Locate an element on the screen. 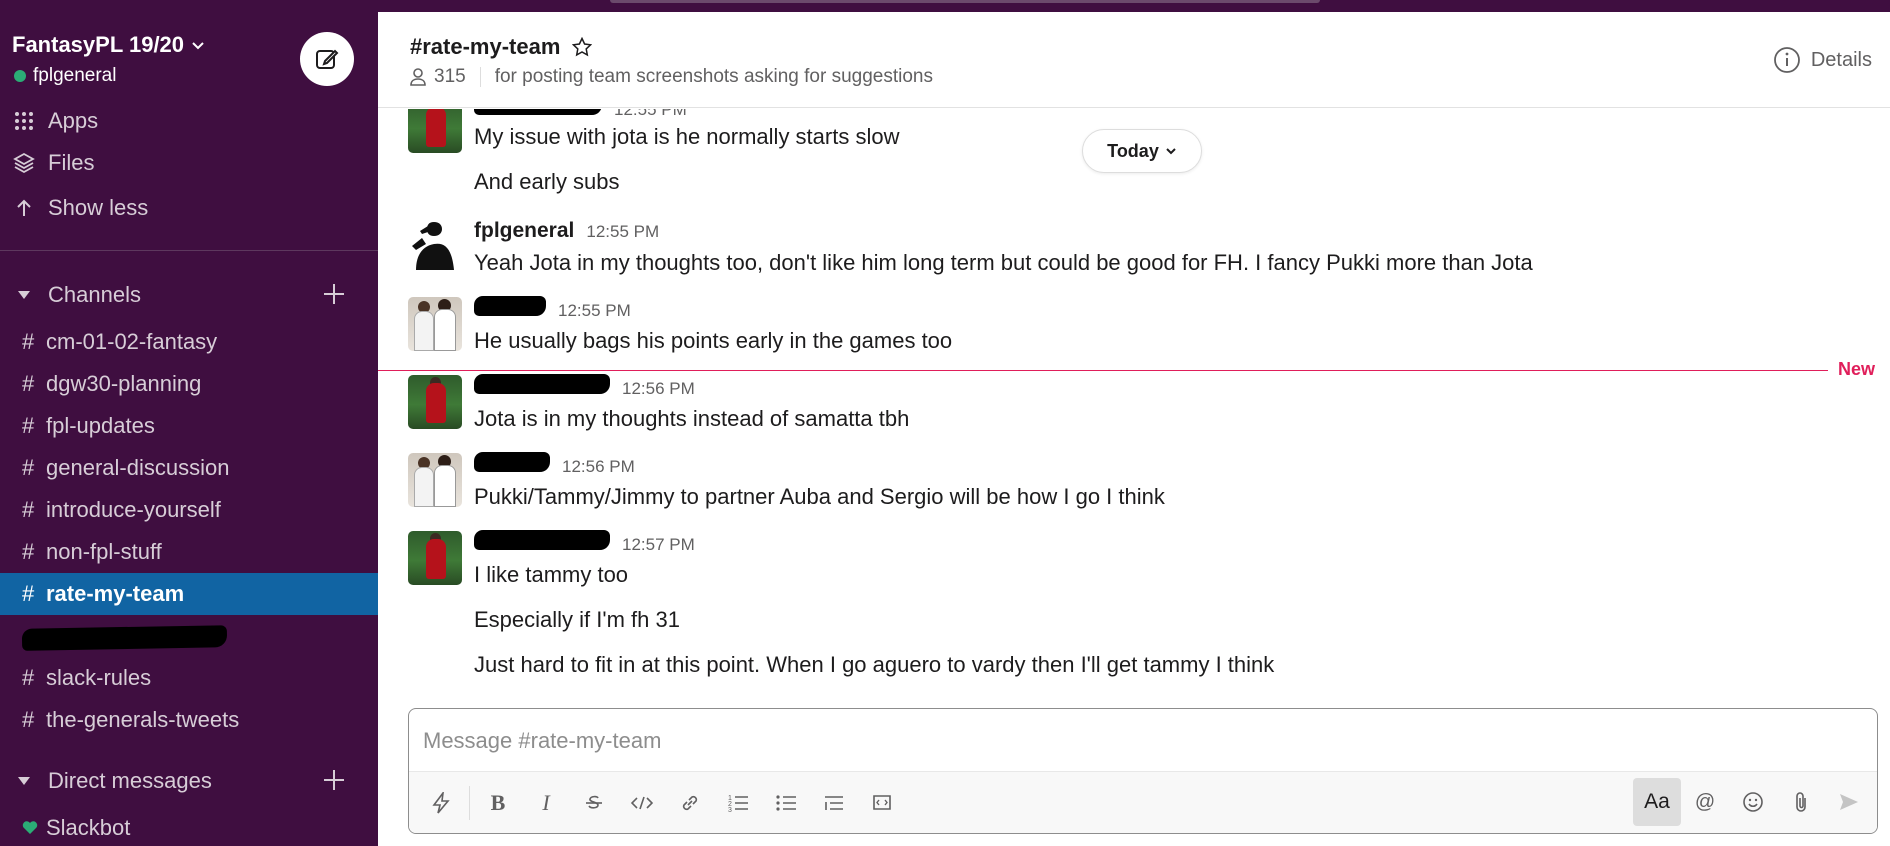 The image size is (1890, 846). channel-item-rate-my-team: # rate-my-team is located at coordinates (189, 594).